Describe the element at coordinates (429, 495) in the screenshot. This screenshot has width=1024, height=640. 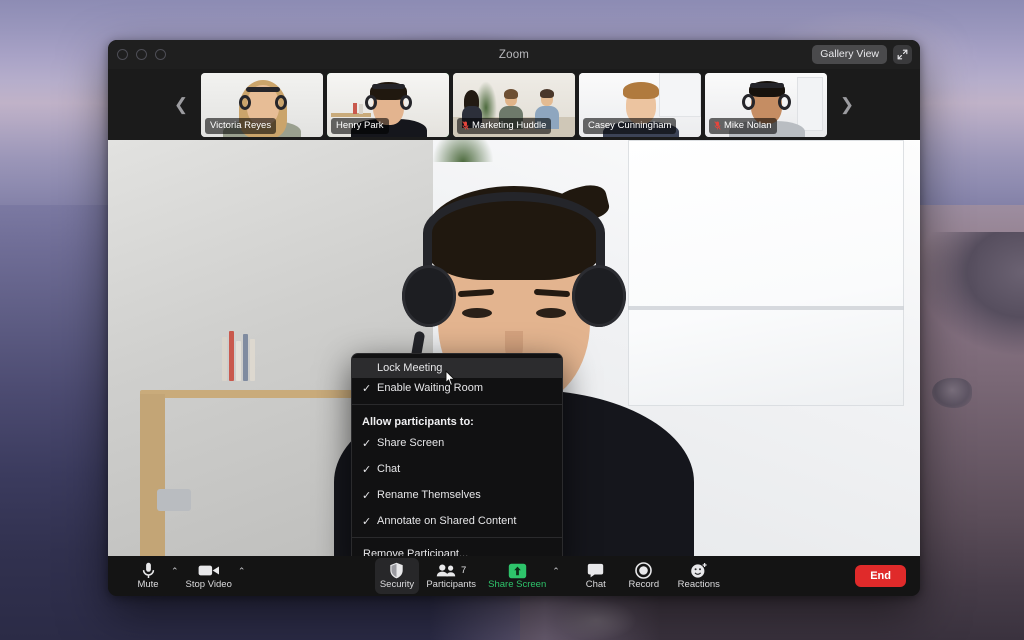
I see `menu-item-label: Rename Themselves` at that location.